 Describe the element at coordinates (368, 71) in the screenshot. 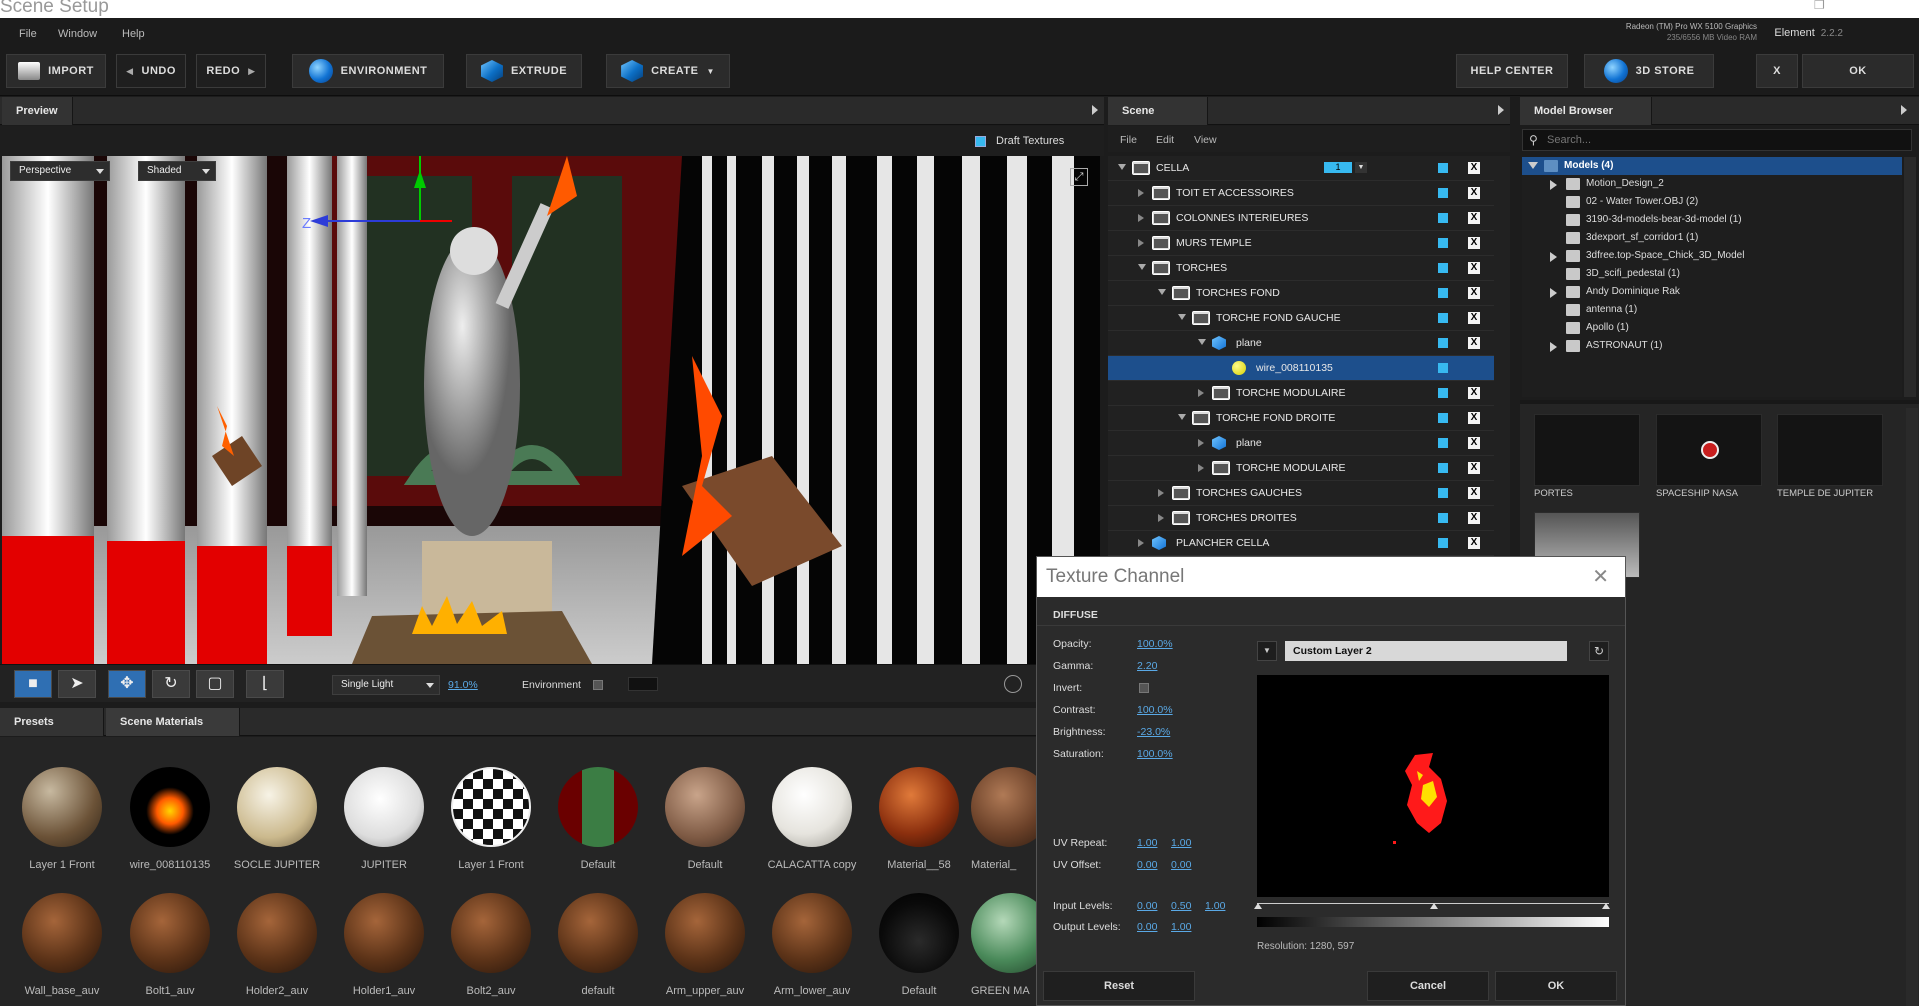

I see `environment-button: ENVIRONMENT` at that location.